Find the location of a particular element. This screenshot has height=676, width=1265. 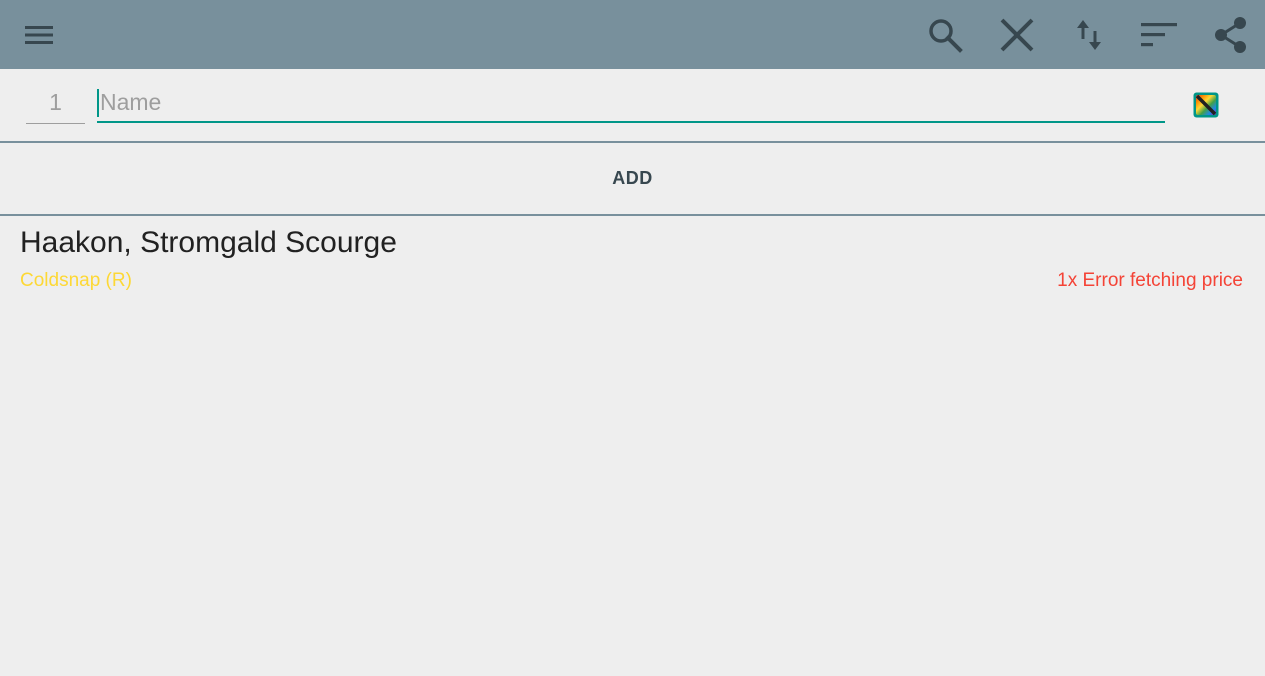

app-toolbar is located at coordinates (632, 34).